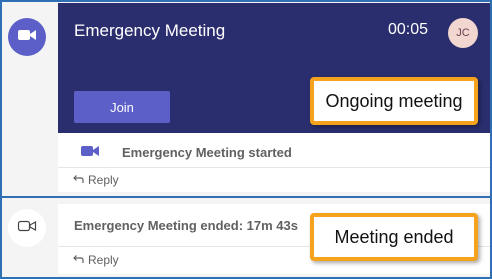 The height and width of the screenshot is (279, 492). I want to click on ongoing-meeting-callout: Ongoing meeting, so click(394, 101).